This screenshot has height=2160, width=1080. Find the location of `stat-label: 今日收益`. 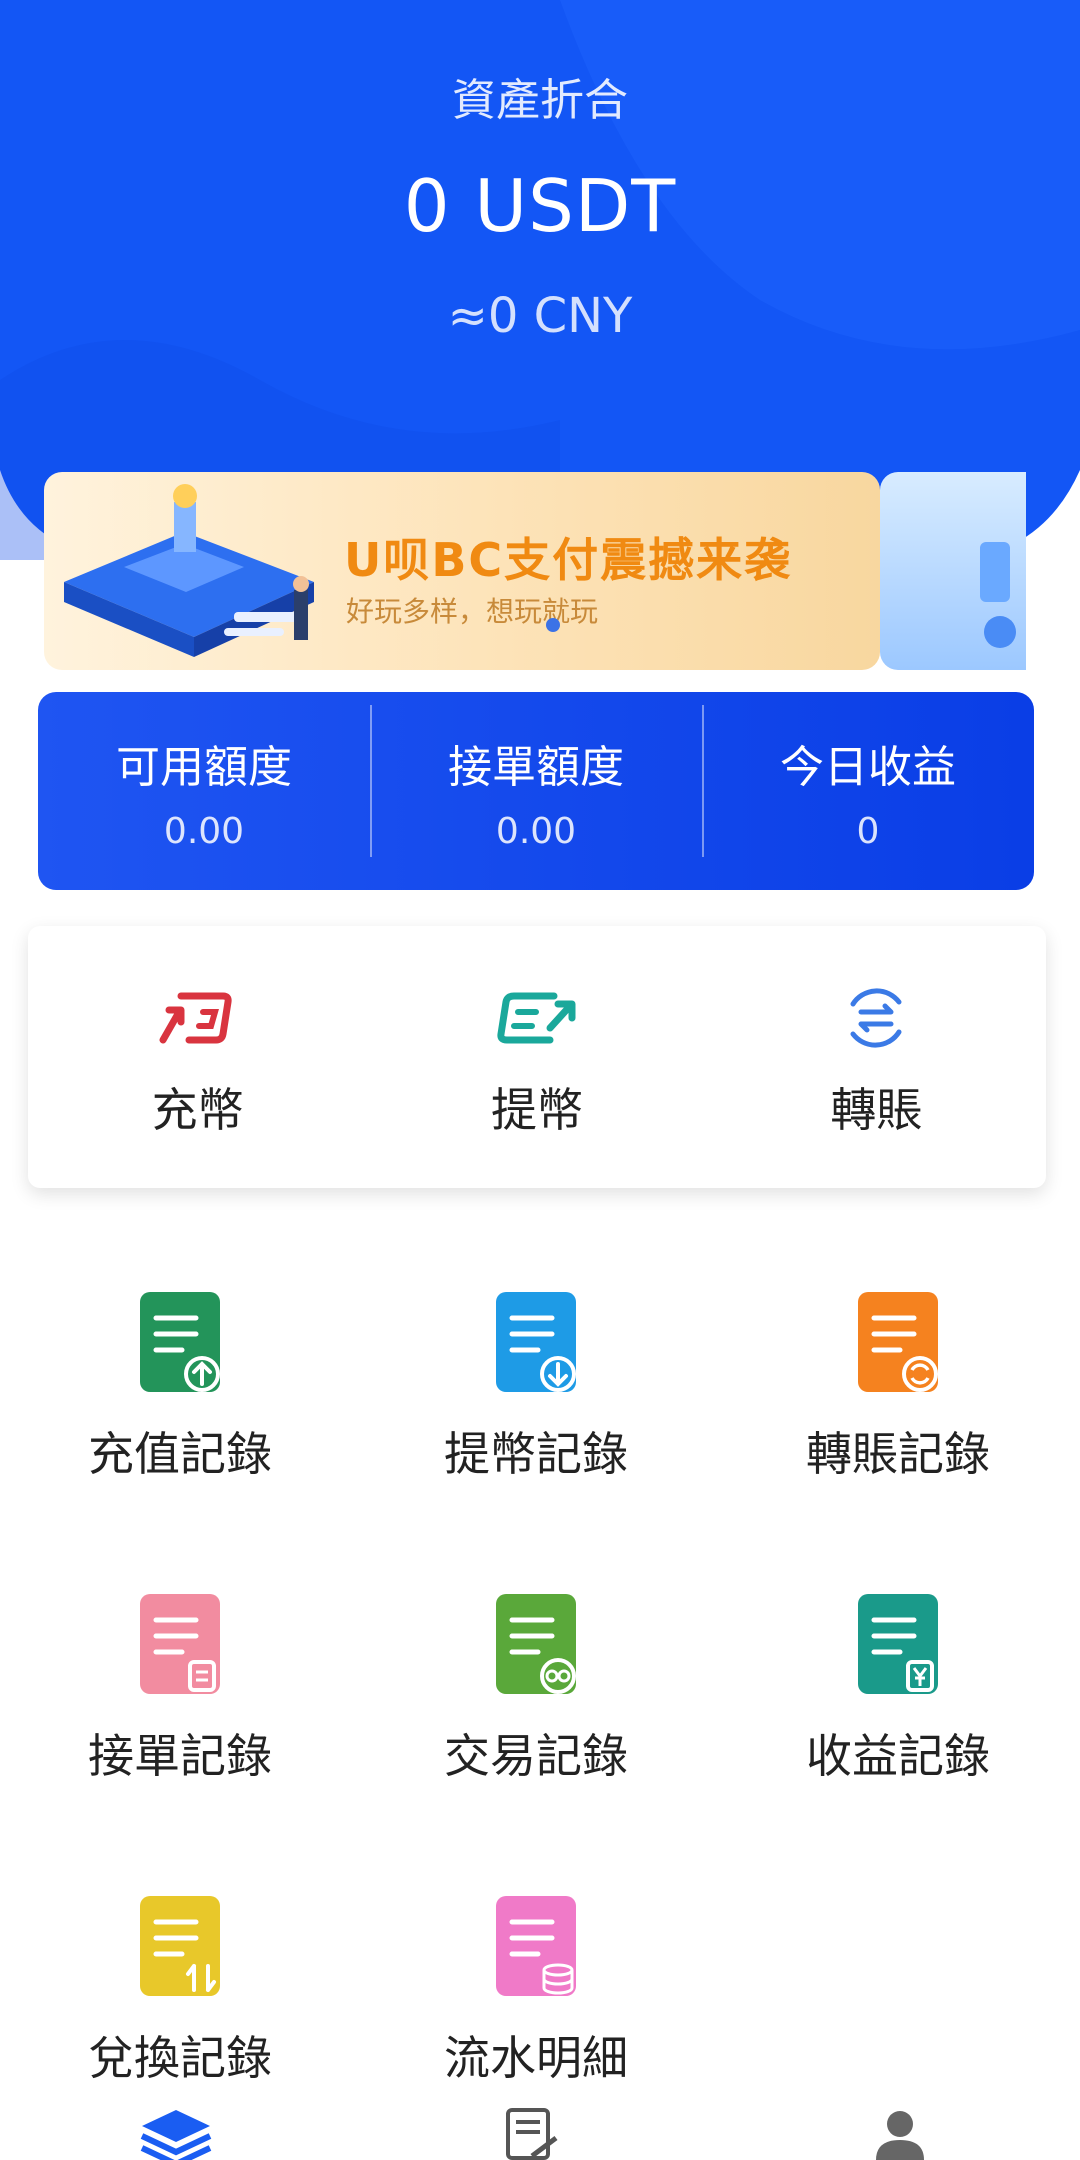

stat-label: 今日收益 is located at coordinates (868, 767).